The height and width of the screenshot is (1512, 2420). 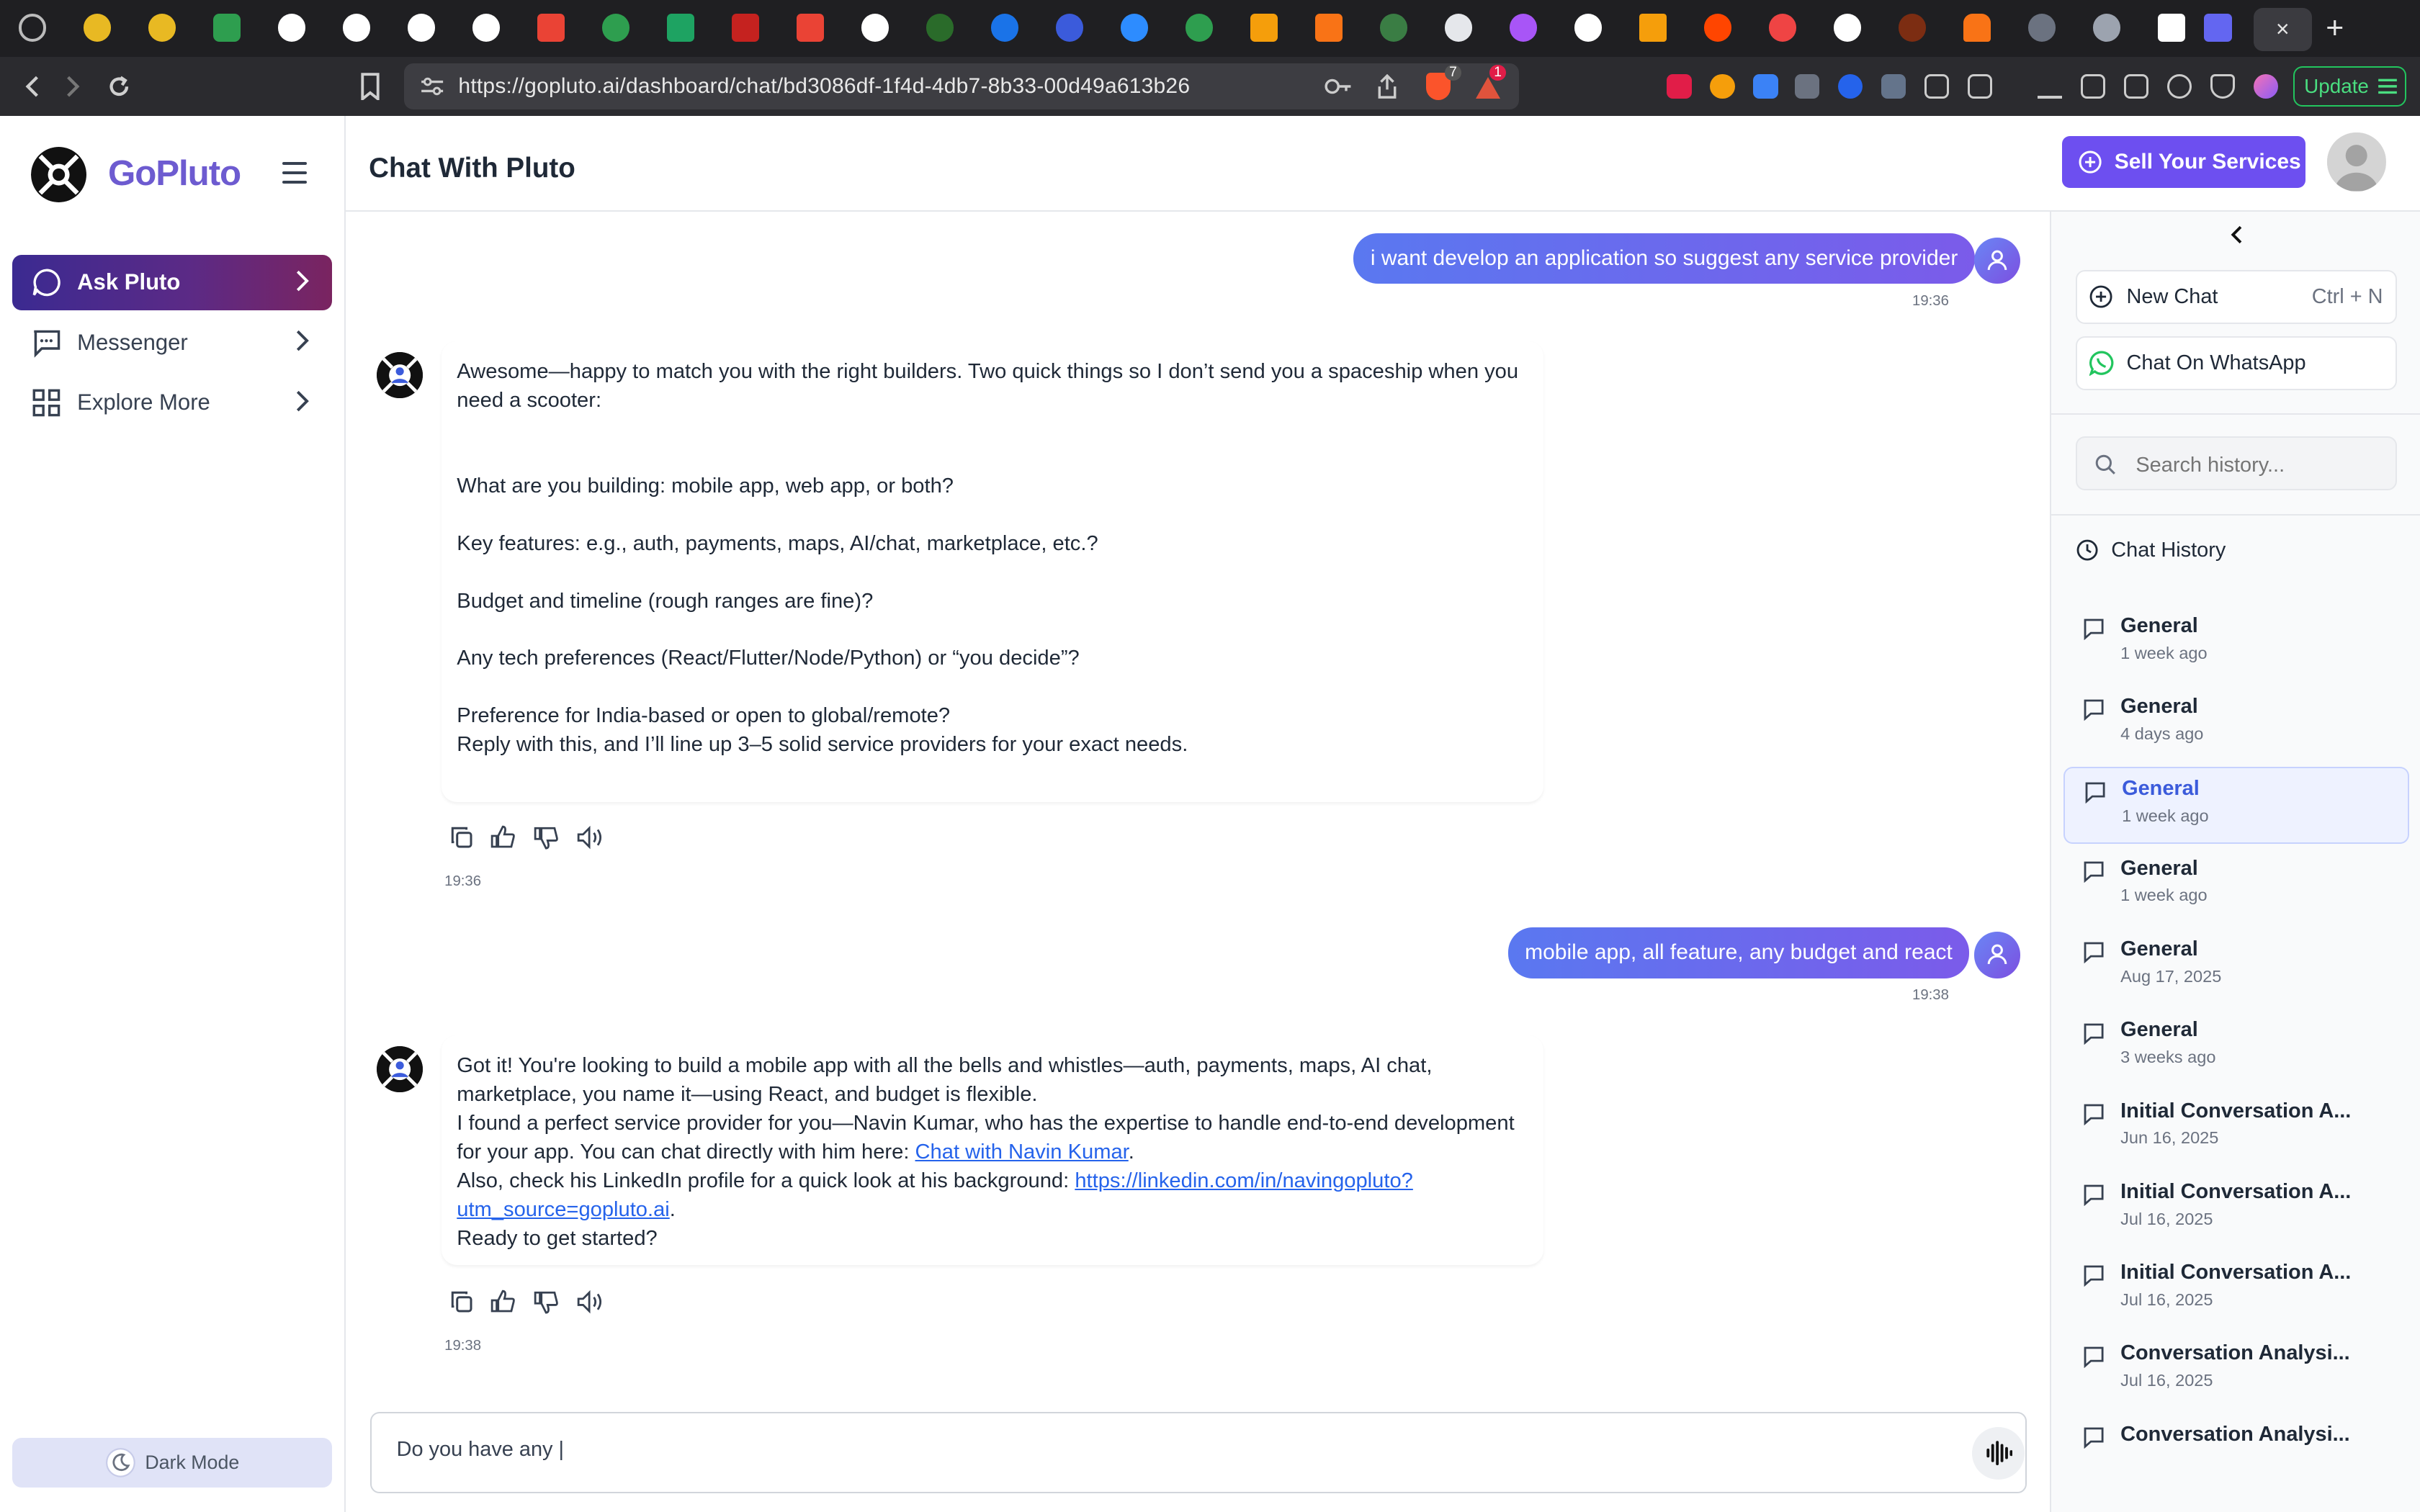 I want to click on sidebar-item-explore-more: Explore More, so click(x=172, y=403).